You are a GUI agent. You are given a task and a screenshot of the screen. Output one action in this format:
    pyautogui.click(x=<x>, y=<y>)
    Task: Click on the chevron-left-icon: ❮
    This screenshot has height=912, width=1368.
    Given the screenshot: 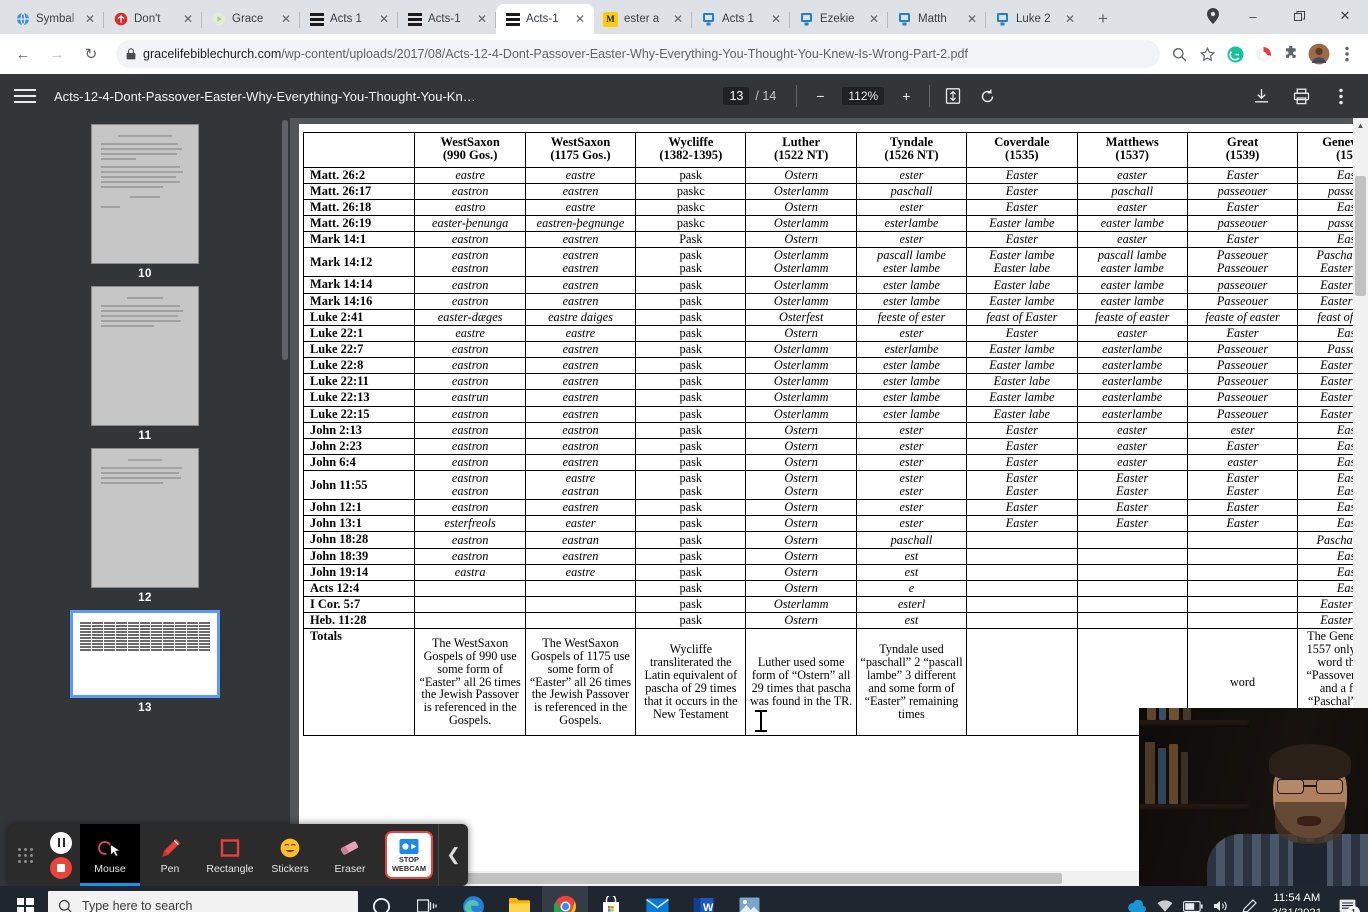 What is the action you would take?
    pyautogui.click(x=453, y=855)
    